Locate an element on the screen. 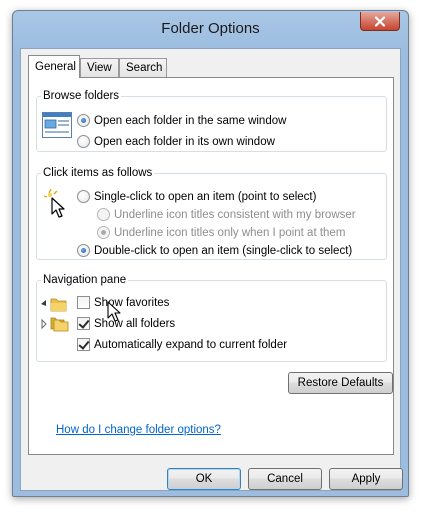 The image size is (426, 514). navigation-pane-legend: Navigation pane is located at coordinates (85, 280).